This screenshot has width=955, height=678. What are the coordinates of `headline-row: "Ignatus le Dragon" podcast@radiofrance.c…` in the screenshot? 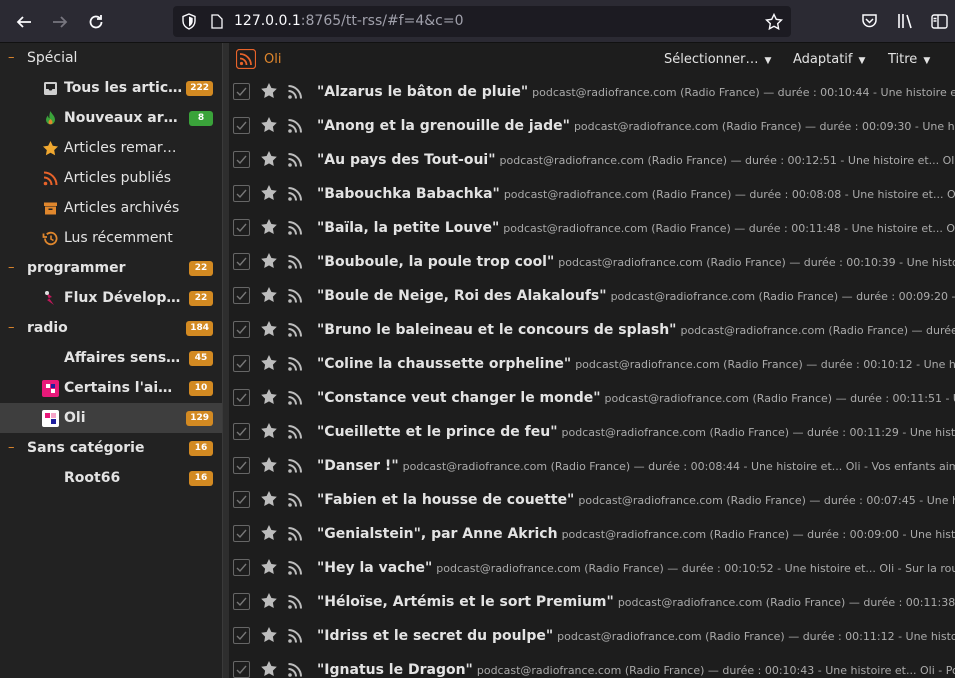 It's located at (592, 665).